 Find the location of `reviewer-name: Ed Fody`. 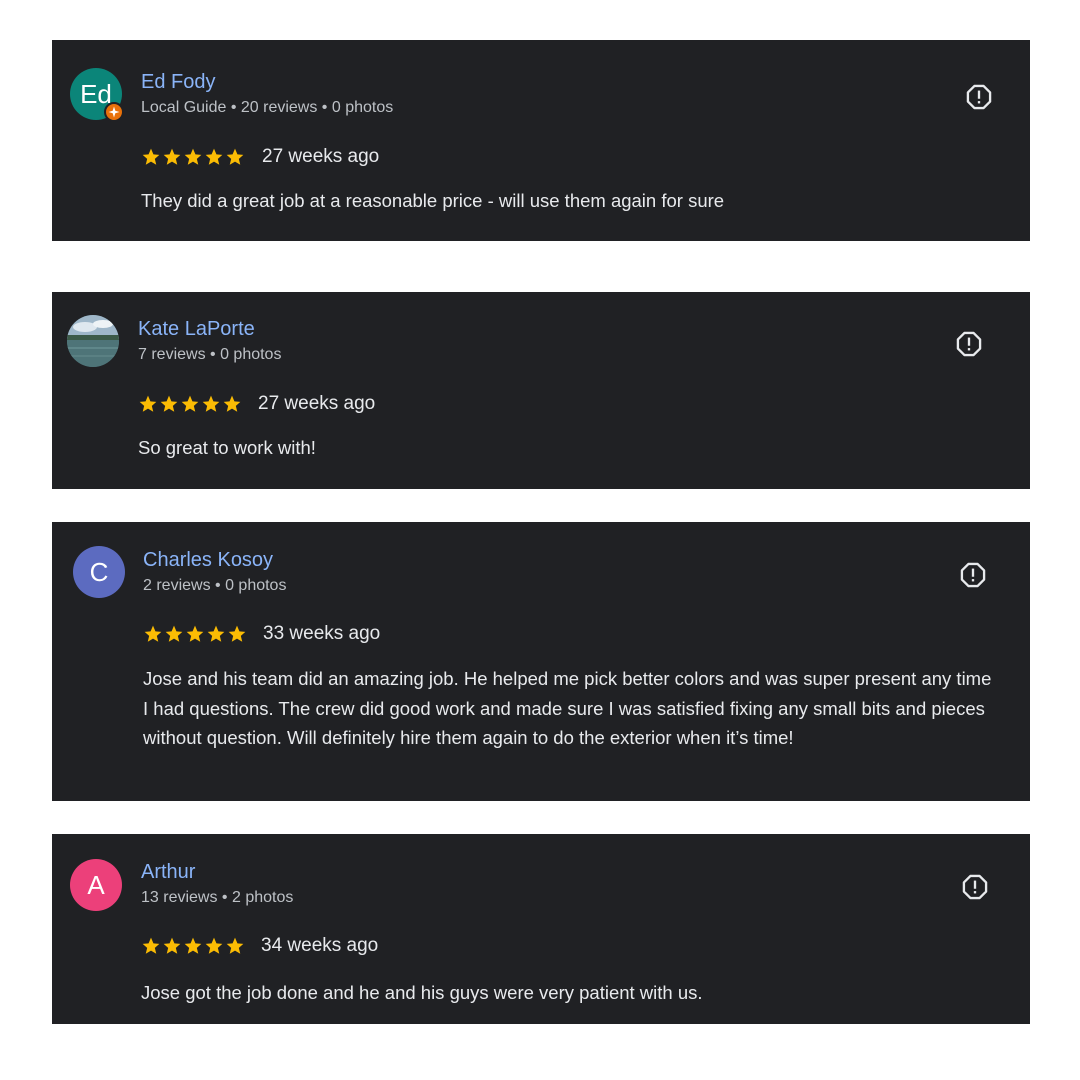

reviewer-name: Ed Fody is located at coordinates (178, 82).